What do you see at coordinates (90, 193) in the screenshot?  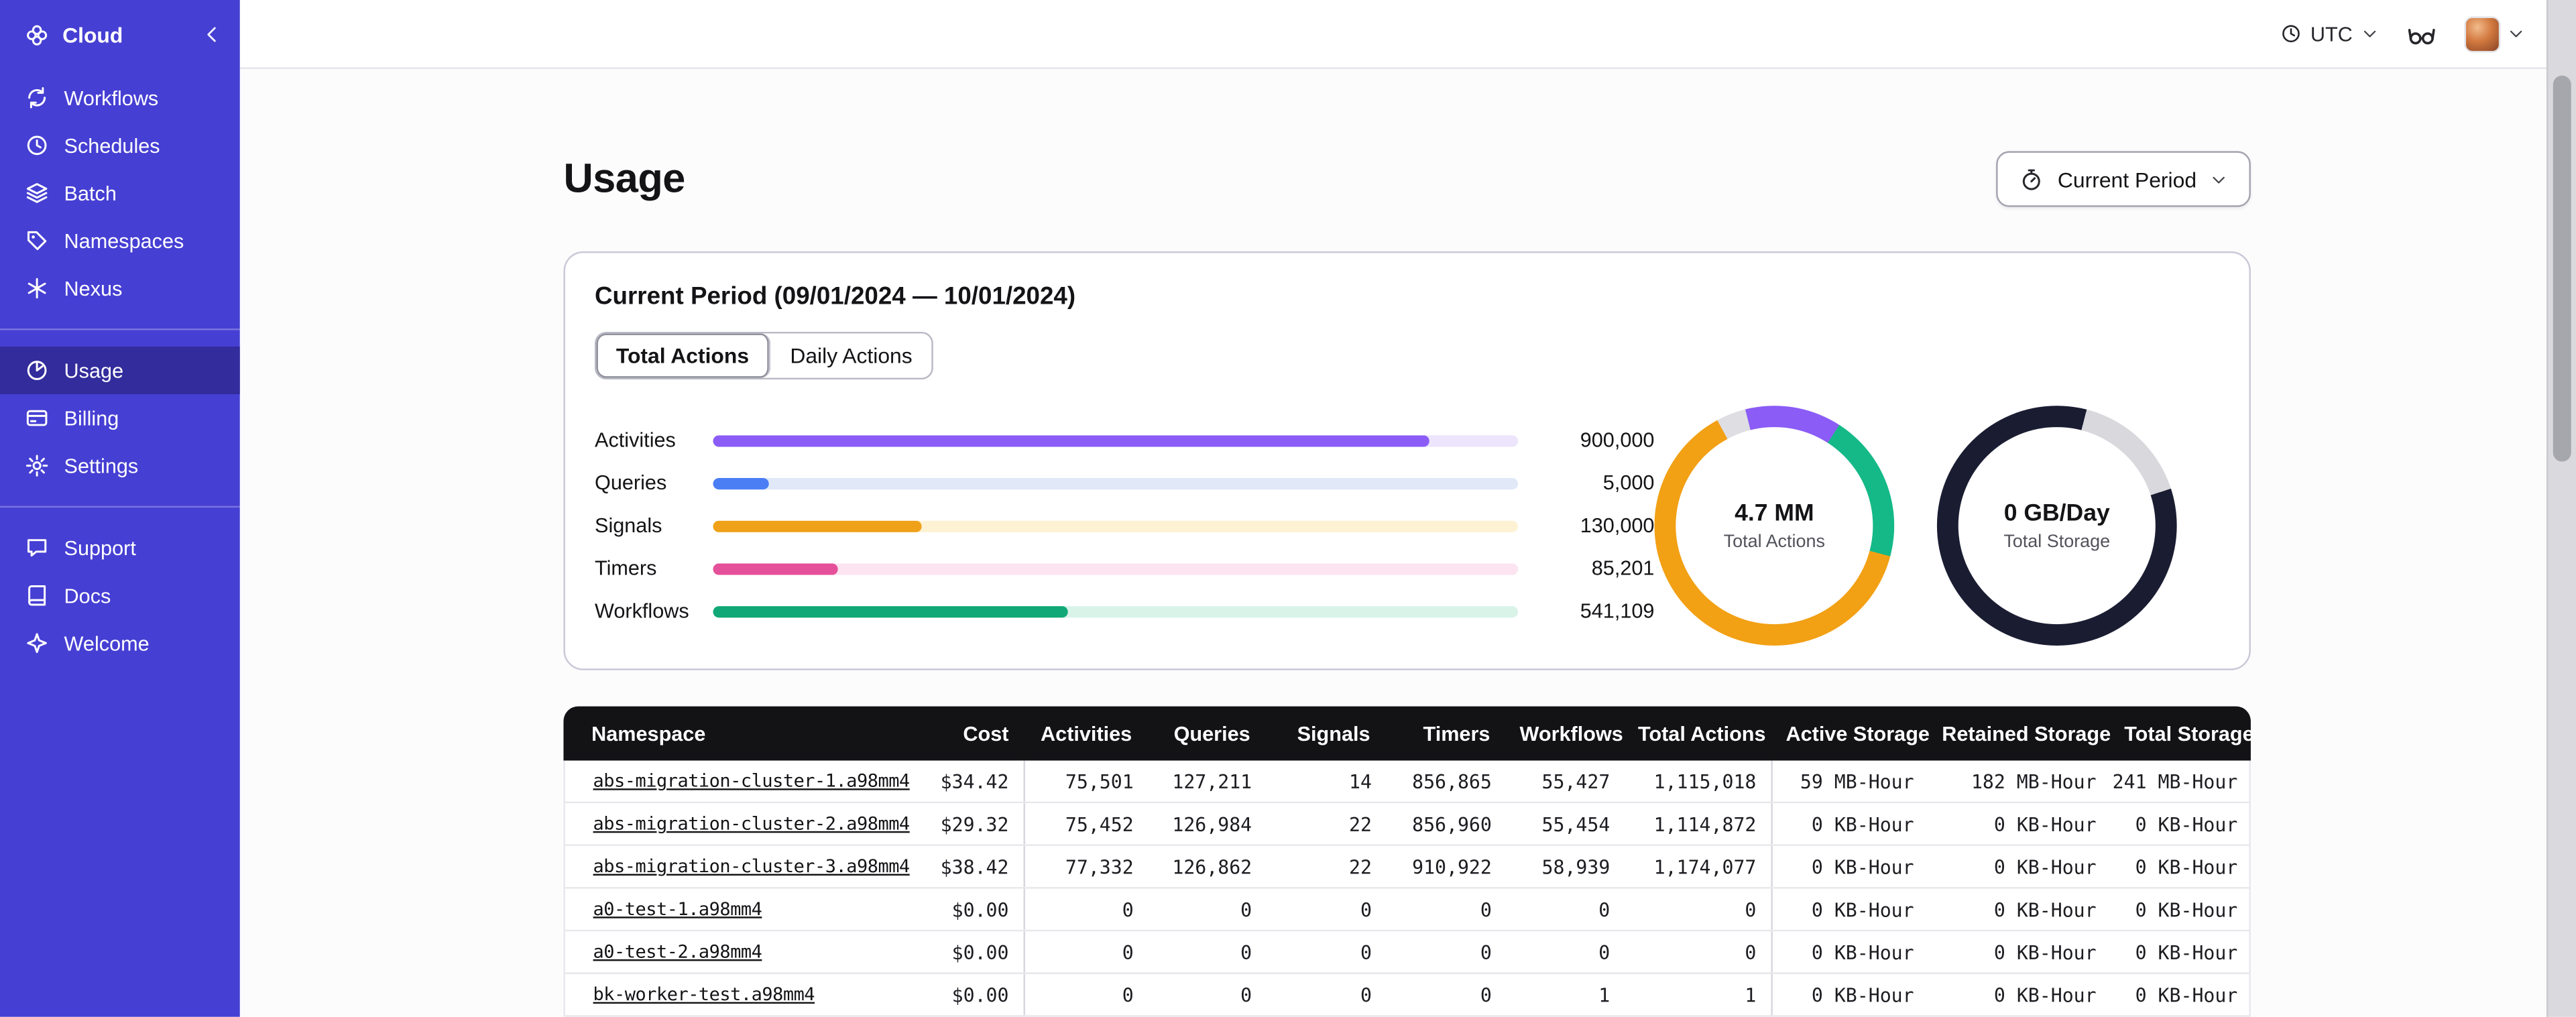 I see `sidebar-item-label: Batch` at bounding box center [90, 193].